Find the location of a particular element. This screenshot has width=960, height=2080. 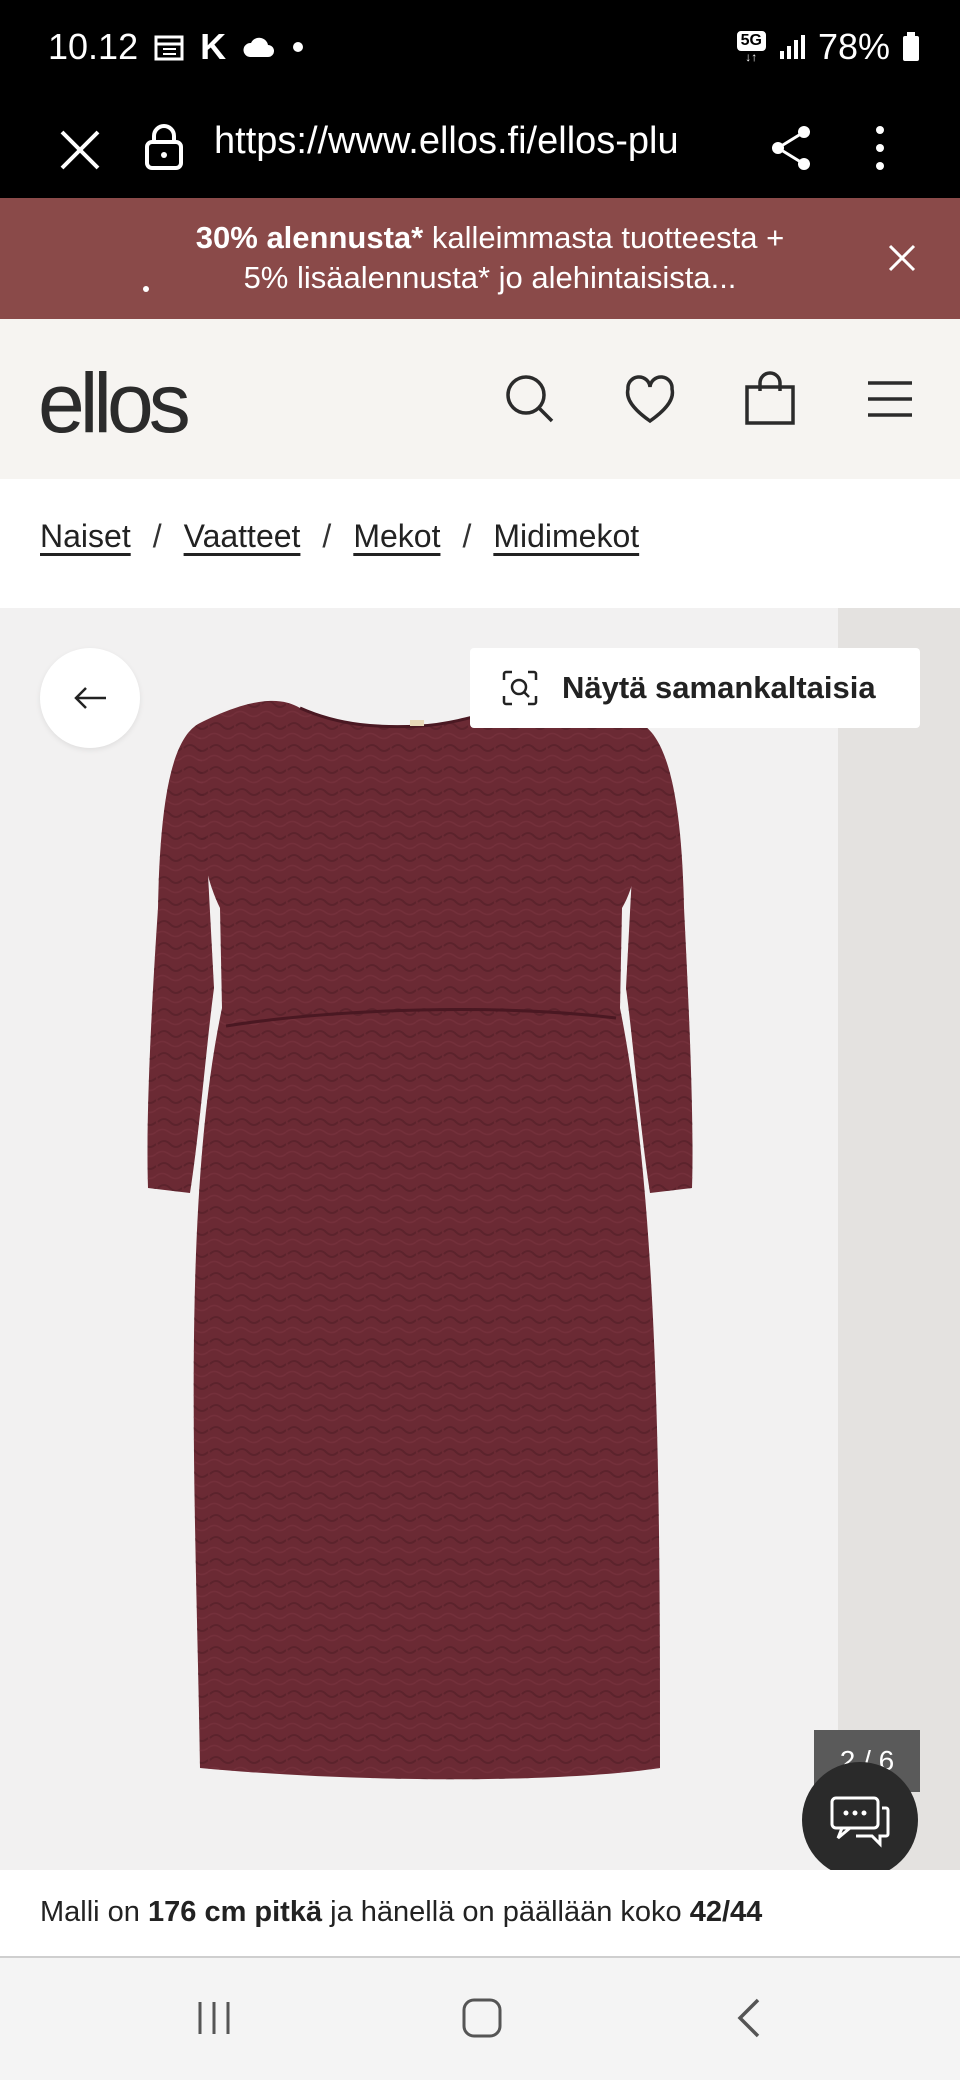

signal-icon is located at coordinates (792, 47).